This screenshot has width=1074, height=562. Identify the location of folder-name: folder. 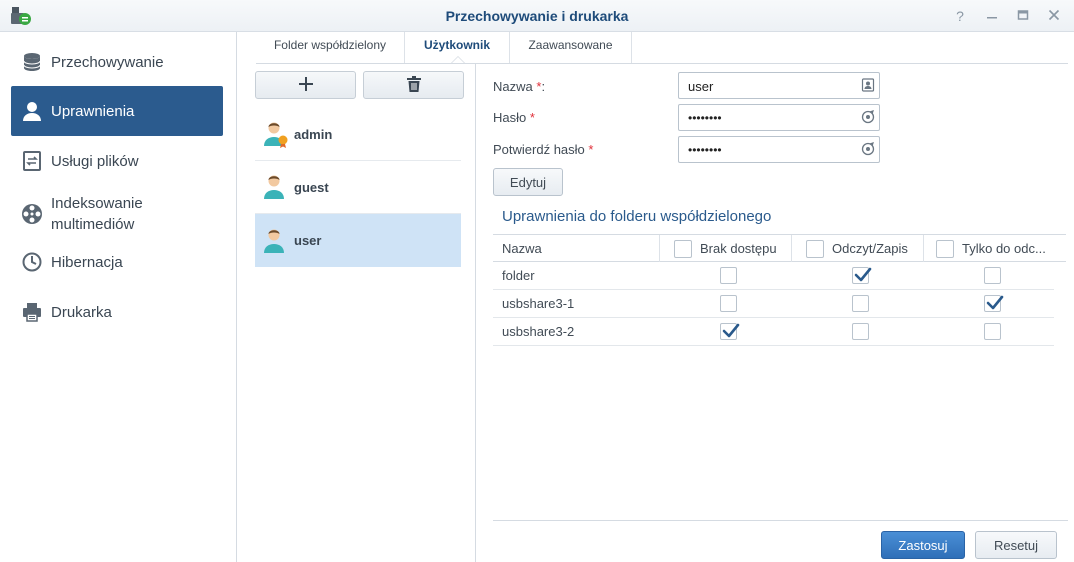
(518, 275).